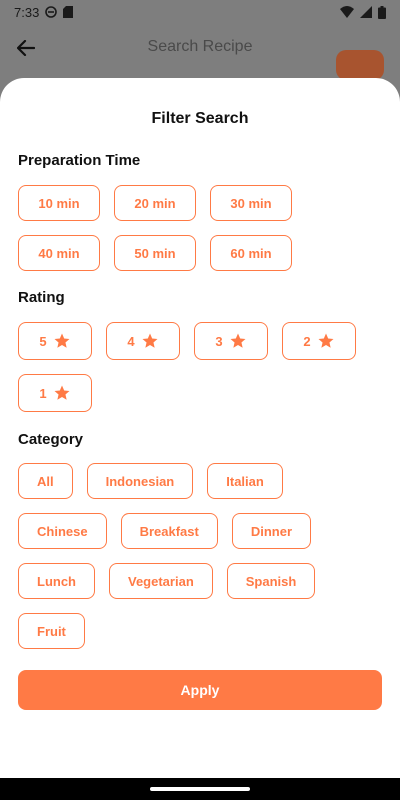  I want to click on chip-rating-4: 4, so click(143, 341).